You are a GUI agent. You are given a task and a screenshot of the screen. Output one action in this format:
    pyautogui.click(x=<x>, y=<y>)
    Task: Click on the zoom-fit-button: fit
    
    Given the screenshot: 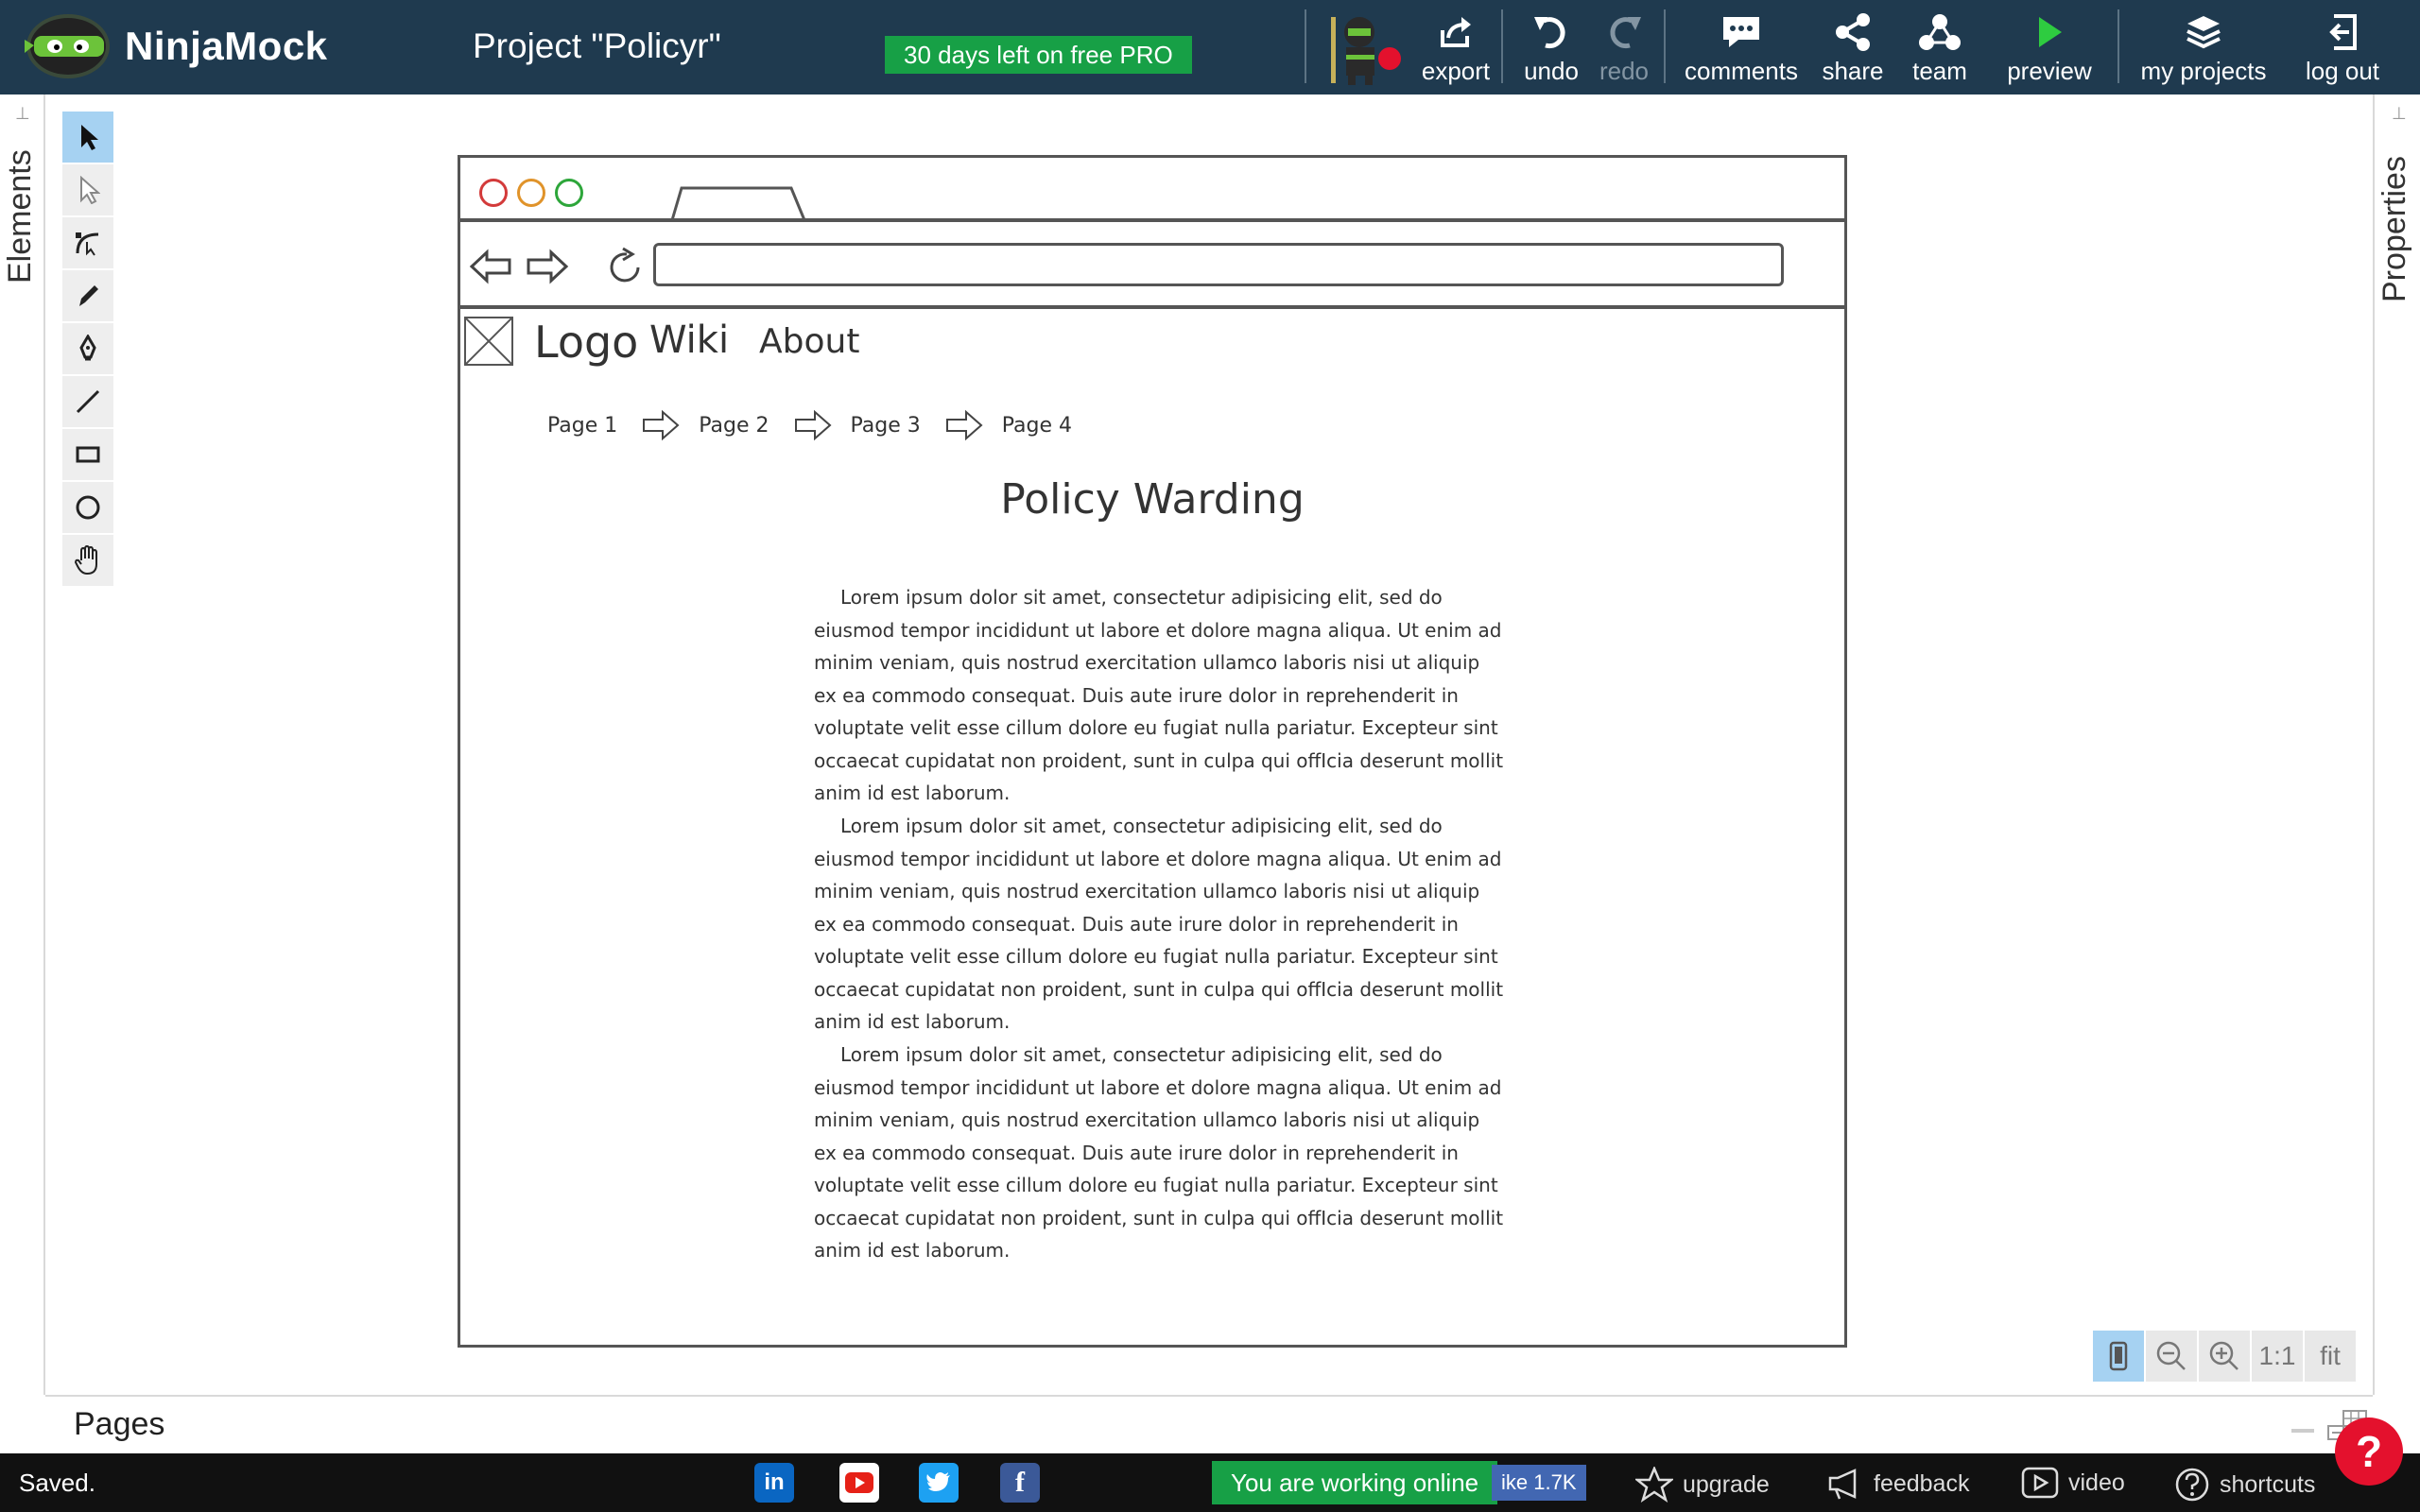 What is the action you would take?
    pyautogui.click(x=2331, y=1356)
    